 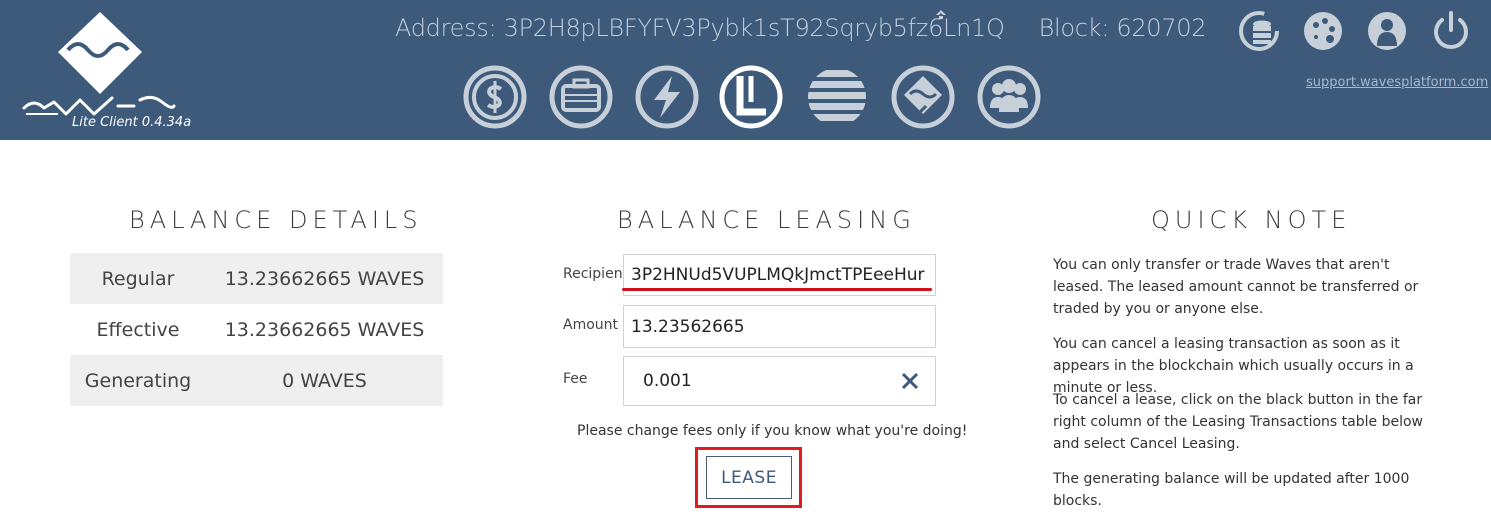 What do you see at coordinates (1451, 31) in the screenshot?
I see `power-logout-icon` at bounding box center [1451, 31].